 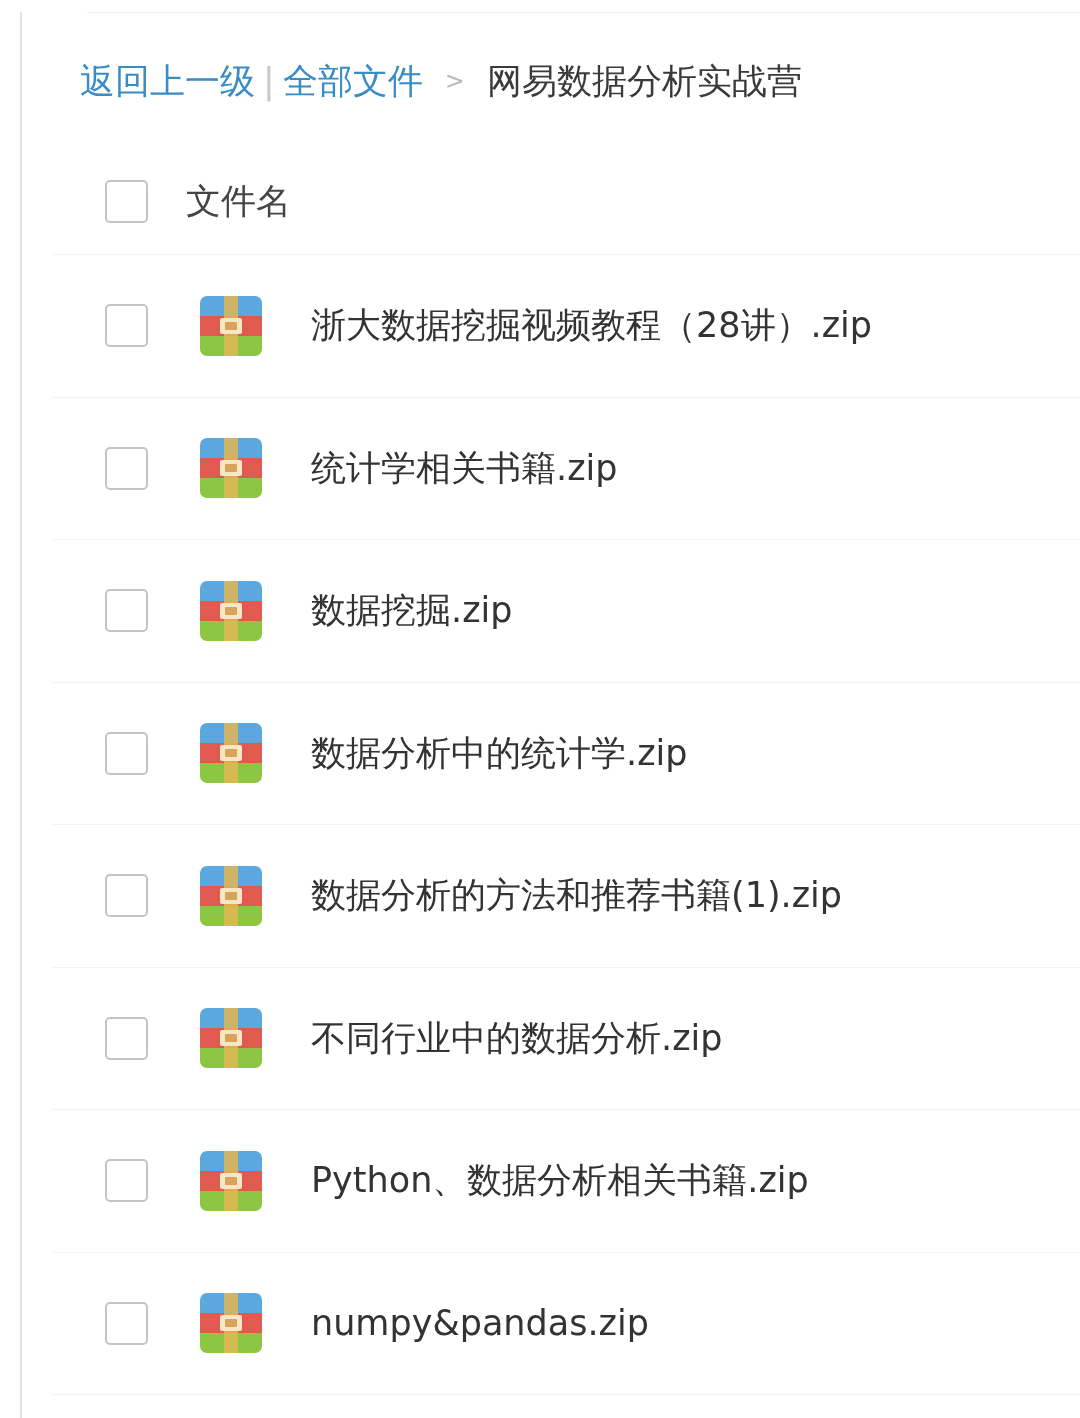 I want to click on file-name: Python、数据分析相关书籍.zip, so click(x=560, y=1181).